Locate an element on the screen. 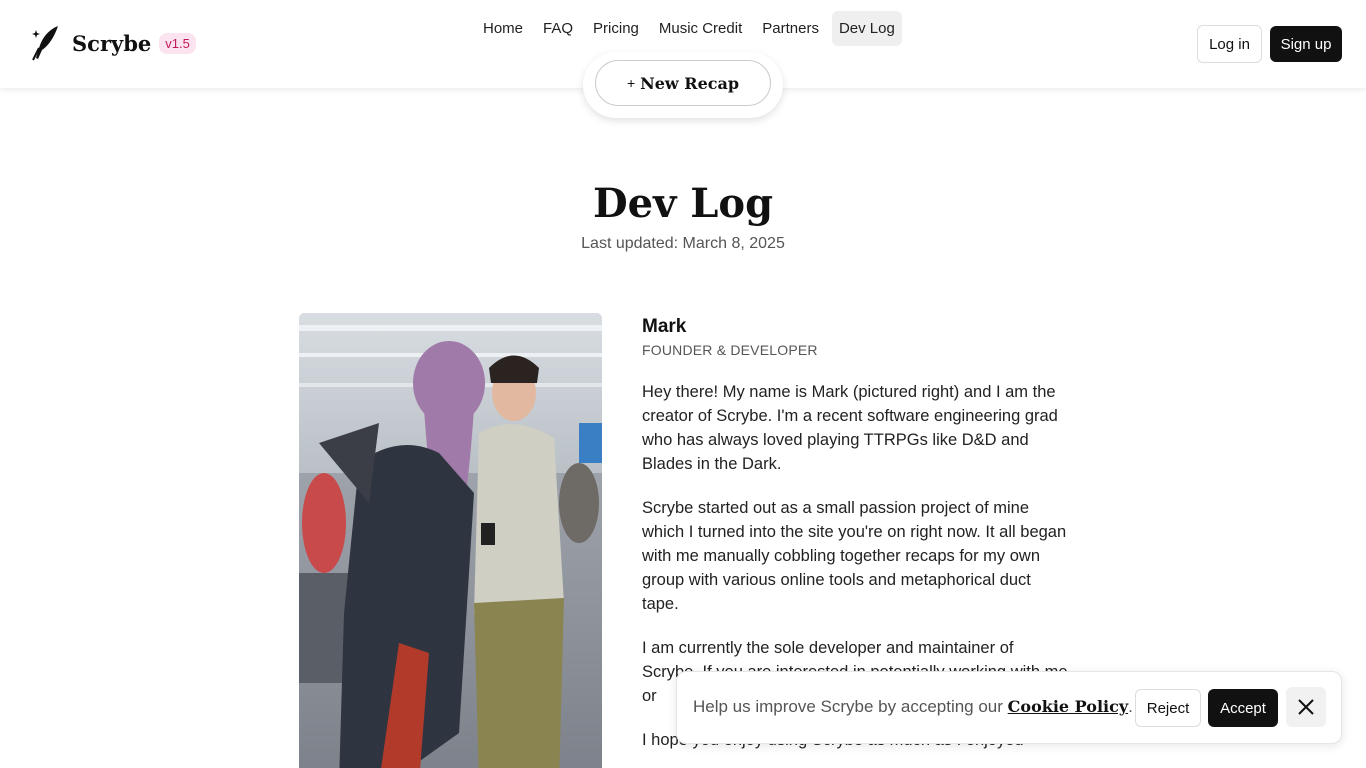  logo: Scrybe v1.5 is located at coordinates (113, 43).